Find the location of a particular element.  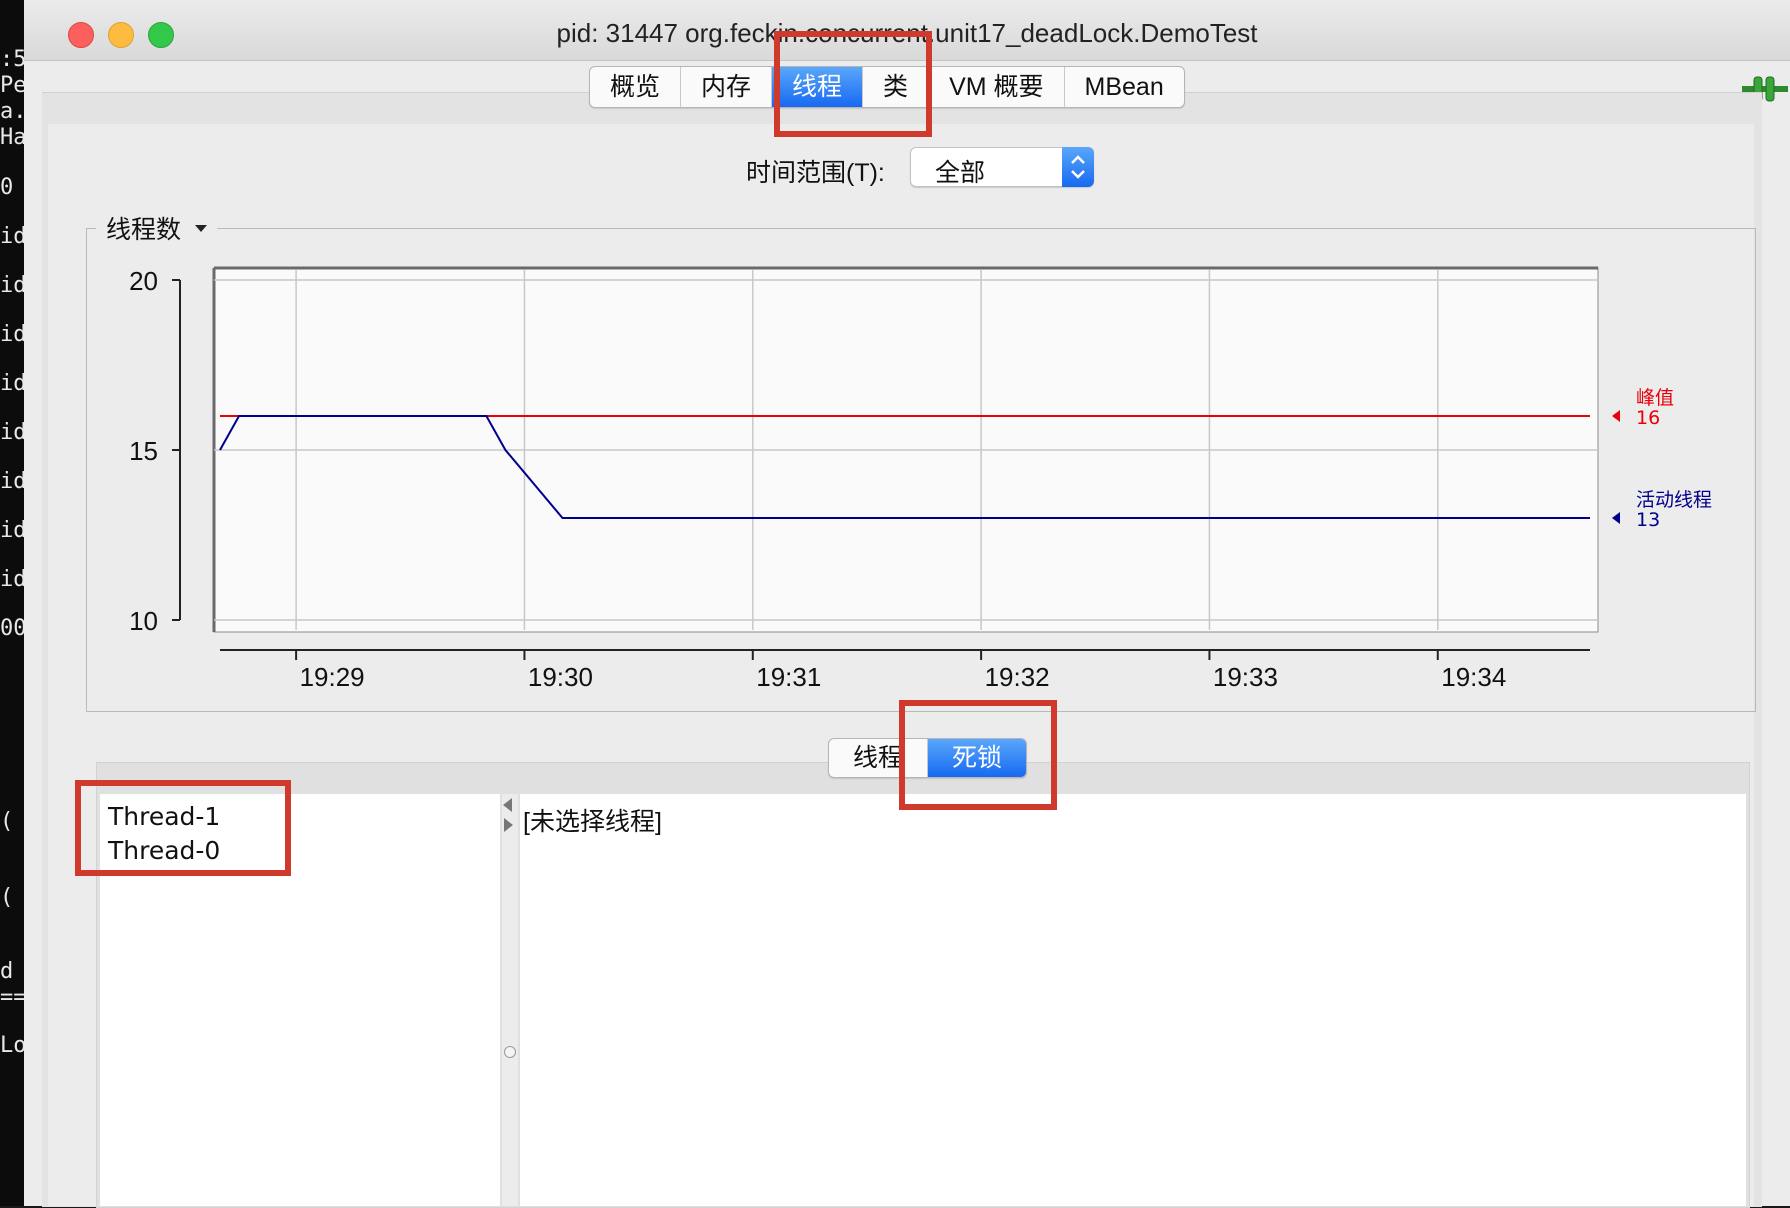

split-pane-divider is located at coordinates (510, 1000).